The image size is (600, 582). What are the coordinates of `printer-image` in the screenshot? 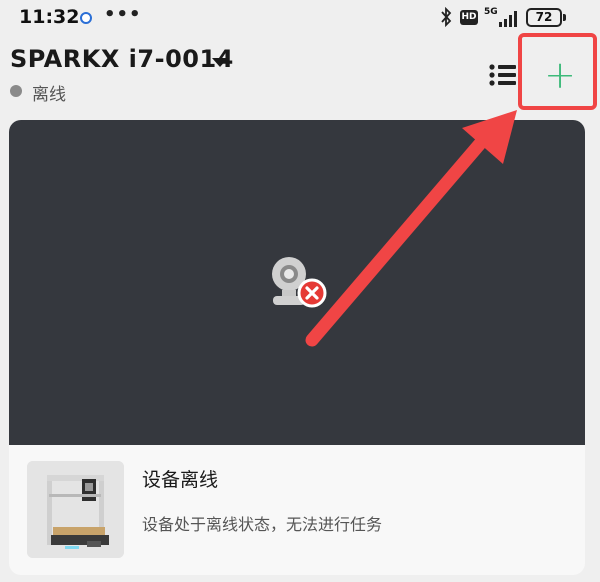 It's located at (75, 509).